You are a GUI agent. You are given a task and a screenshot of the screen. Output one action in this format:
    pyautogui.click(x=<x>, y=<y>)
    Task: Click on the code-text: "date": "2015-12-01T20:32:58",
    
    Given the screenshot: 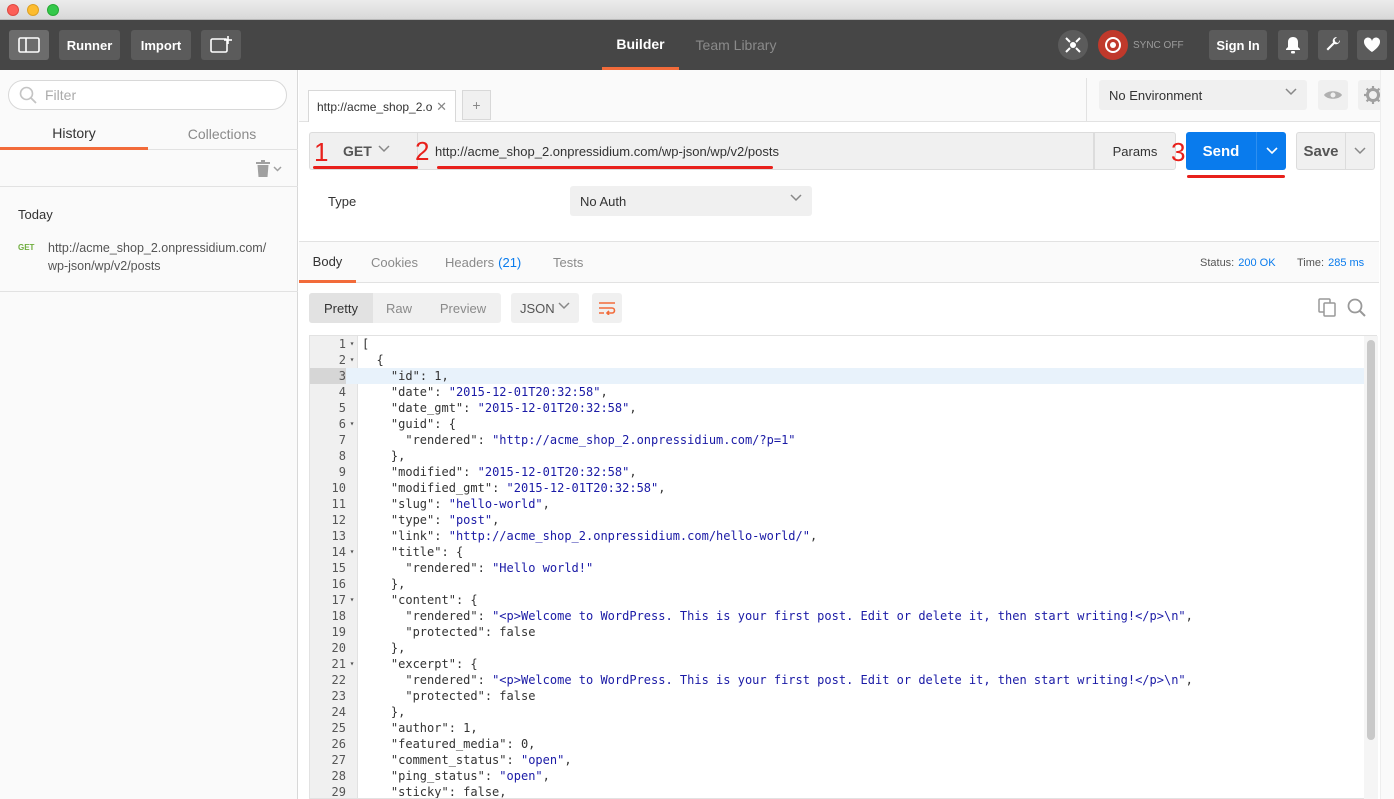 What is the action you would take?
    pyautogui.click(x=499, y=392)
    